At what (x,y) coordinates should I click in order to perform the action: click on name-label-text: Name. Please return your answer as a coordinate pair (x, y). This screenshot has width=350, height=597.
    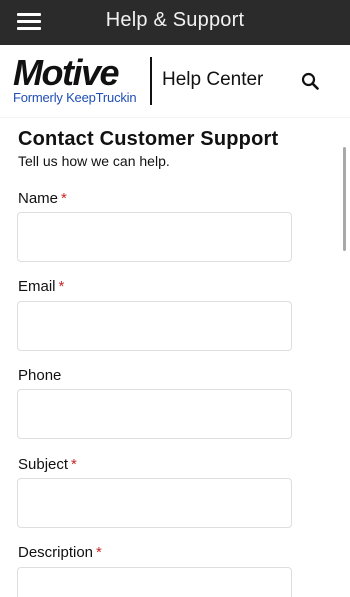
    Looking at the image, I should click on (38, 198).